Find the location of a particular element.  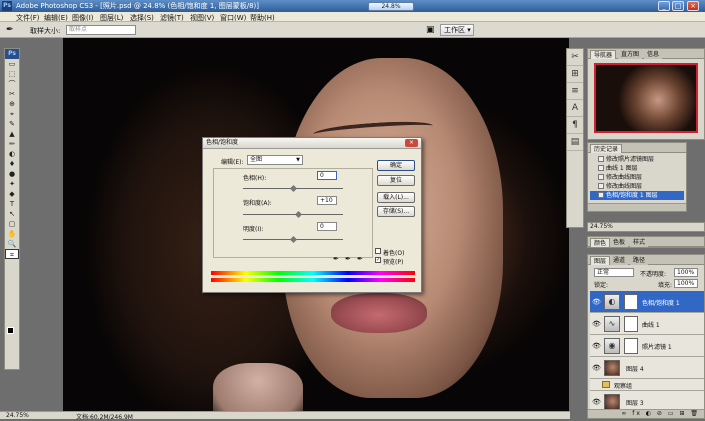

fill-input: 100% is located at coordinates (686, 283).